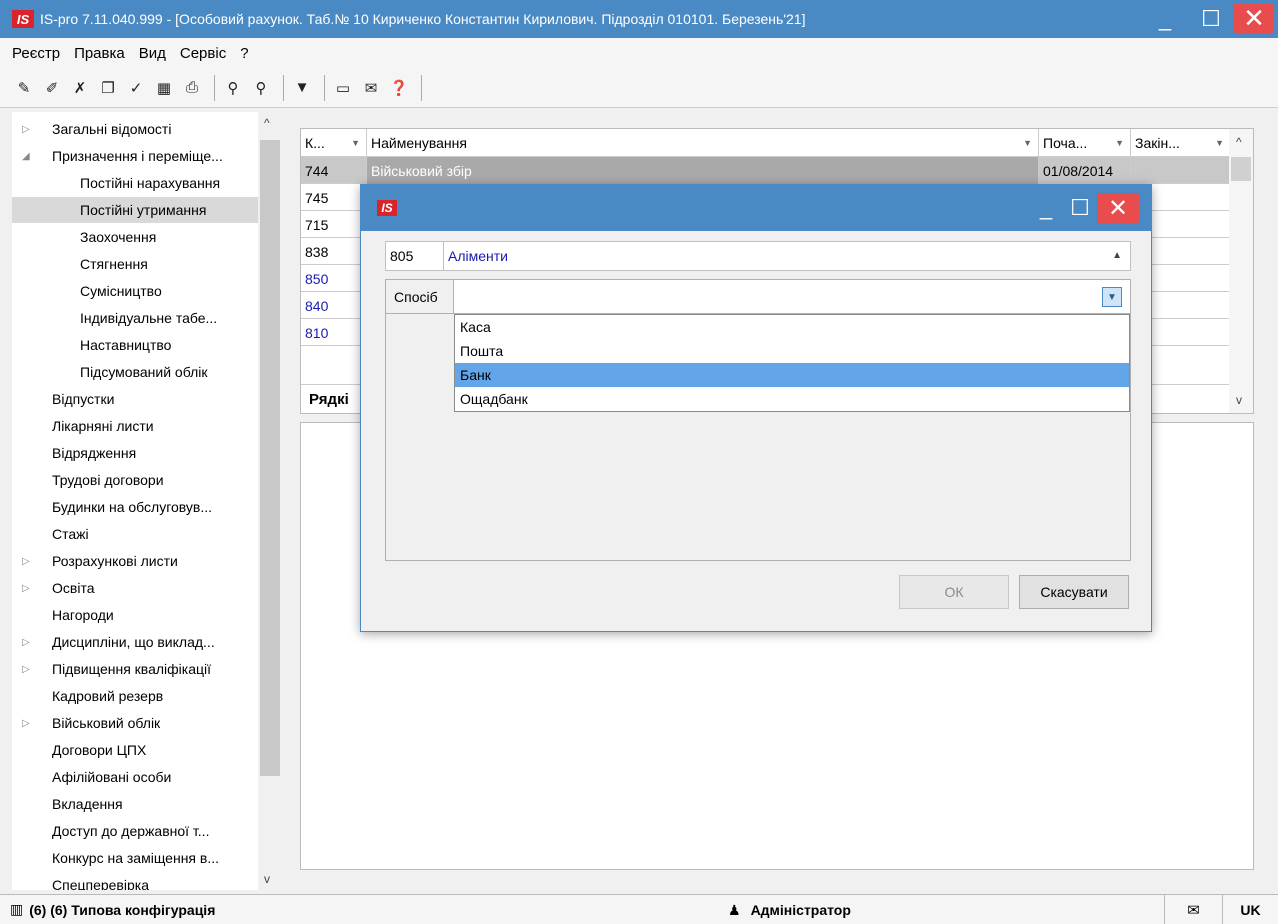  Describe the element at coordinates (343, 88) in the screenshot. I see `form-icon: ▭` at that location.